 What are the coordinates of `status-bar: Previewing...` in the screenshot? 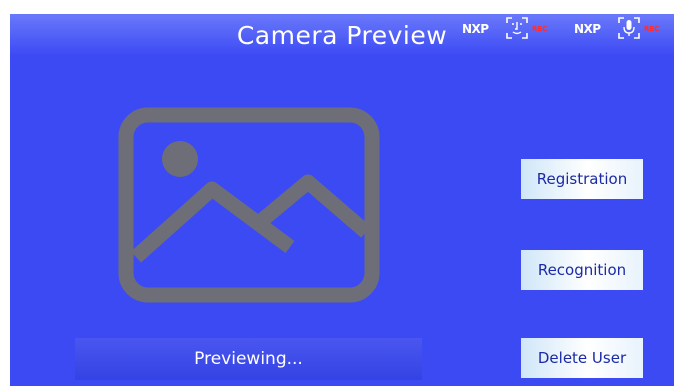 It's located at (248, 359).